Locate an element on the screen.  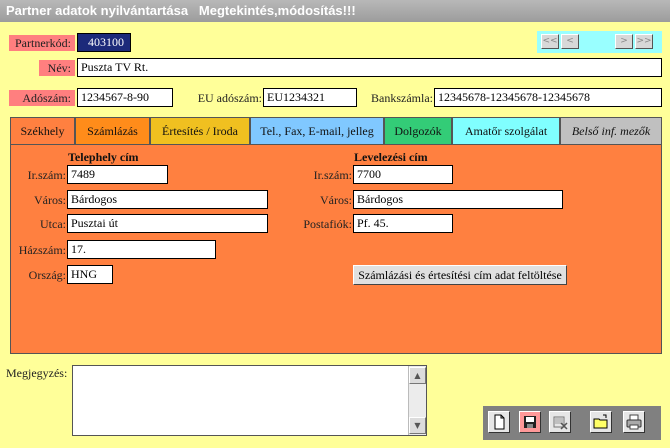
tab-dolgozok: Dolgozók is located at coordinates (418, 131).